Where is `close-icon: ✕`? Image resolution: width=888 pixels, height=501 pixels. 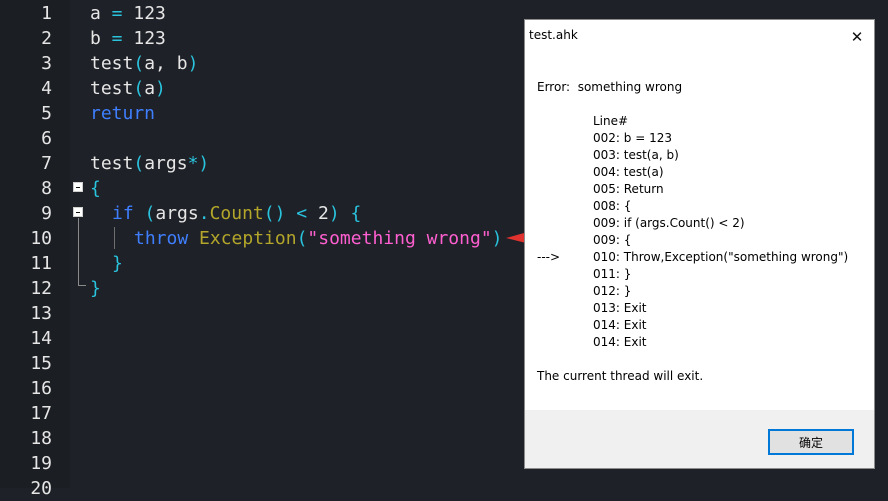
close-icon: ✕ is located at coordinates (857, 36).